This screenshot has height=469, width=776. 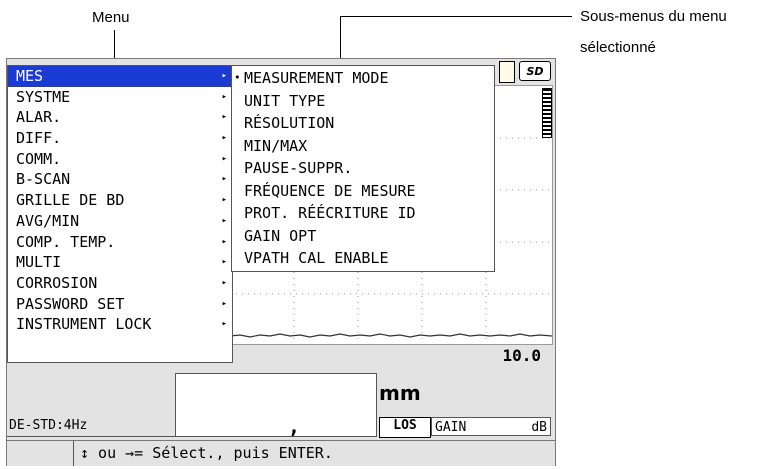 What do you see at coordinates (547, 113) in the screenshot?
I see `battery-icon` at bounding box center [547, 113].